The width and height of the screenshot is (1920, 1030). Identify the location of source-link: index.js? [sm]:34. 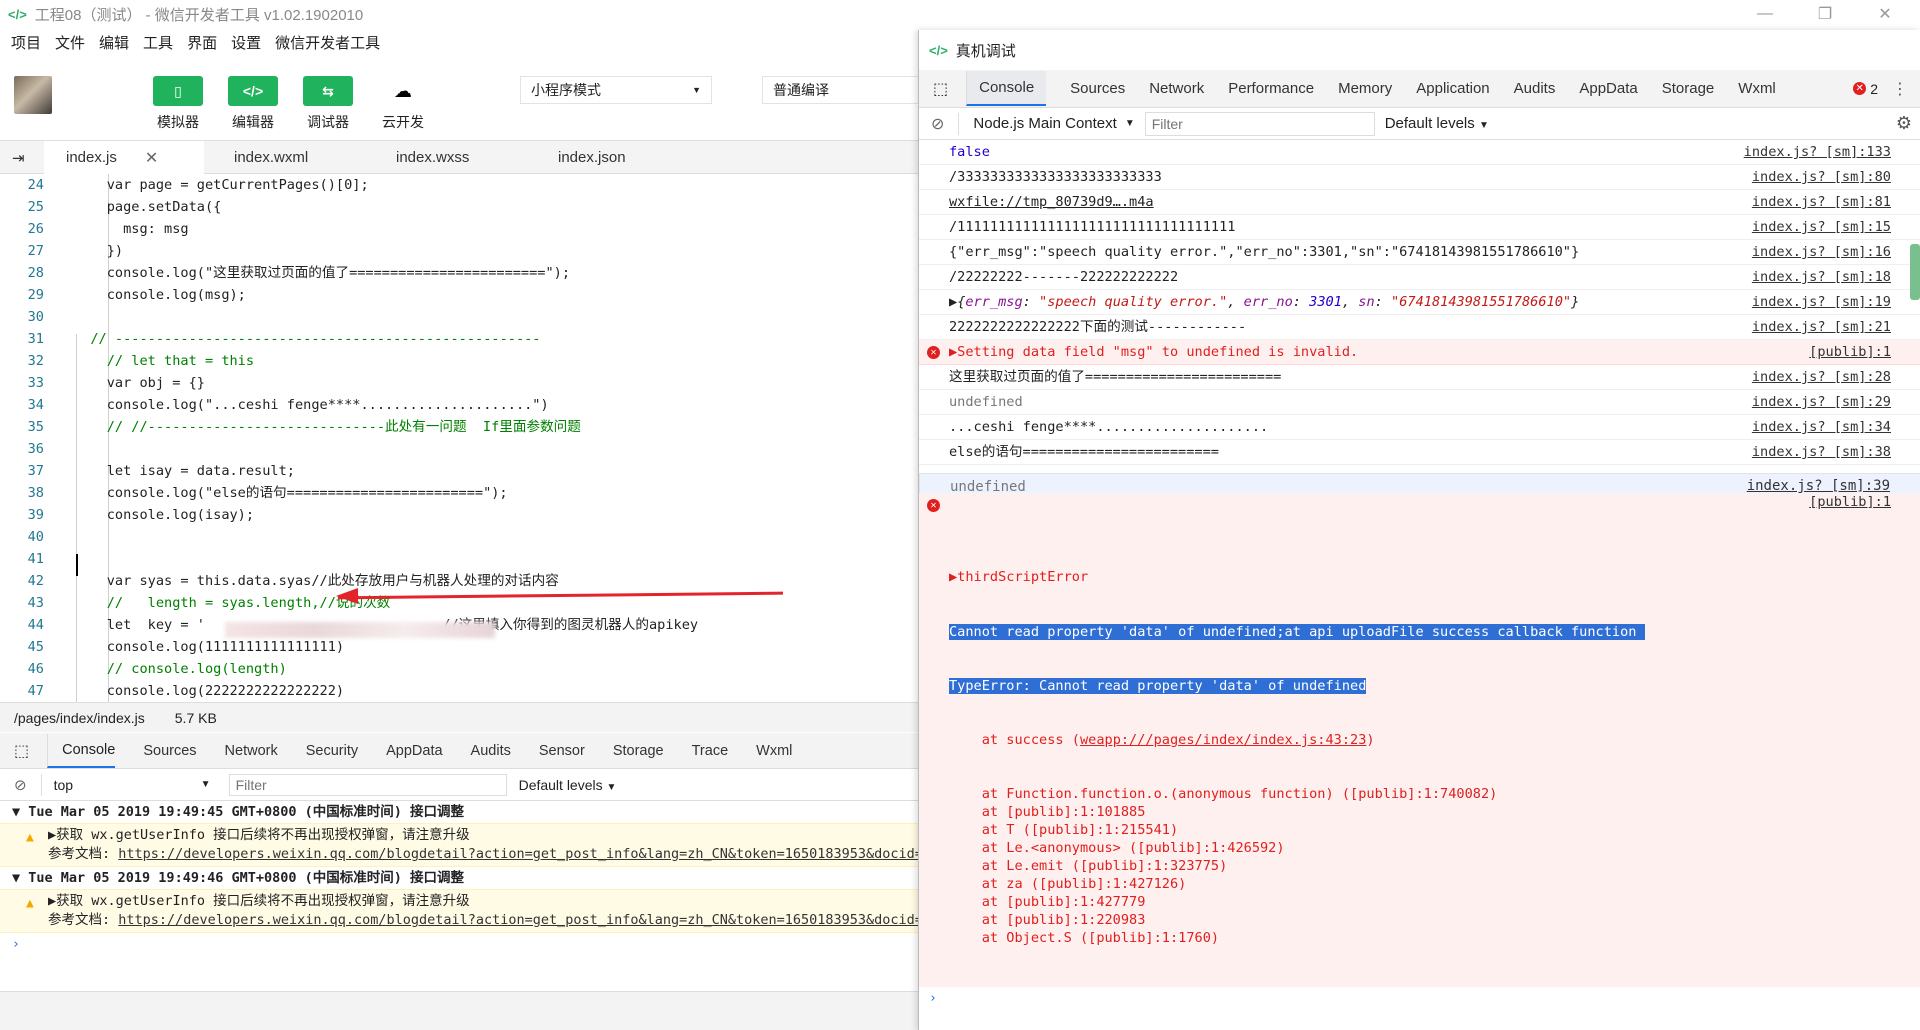
(1821, 427).